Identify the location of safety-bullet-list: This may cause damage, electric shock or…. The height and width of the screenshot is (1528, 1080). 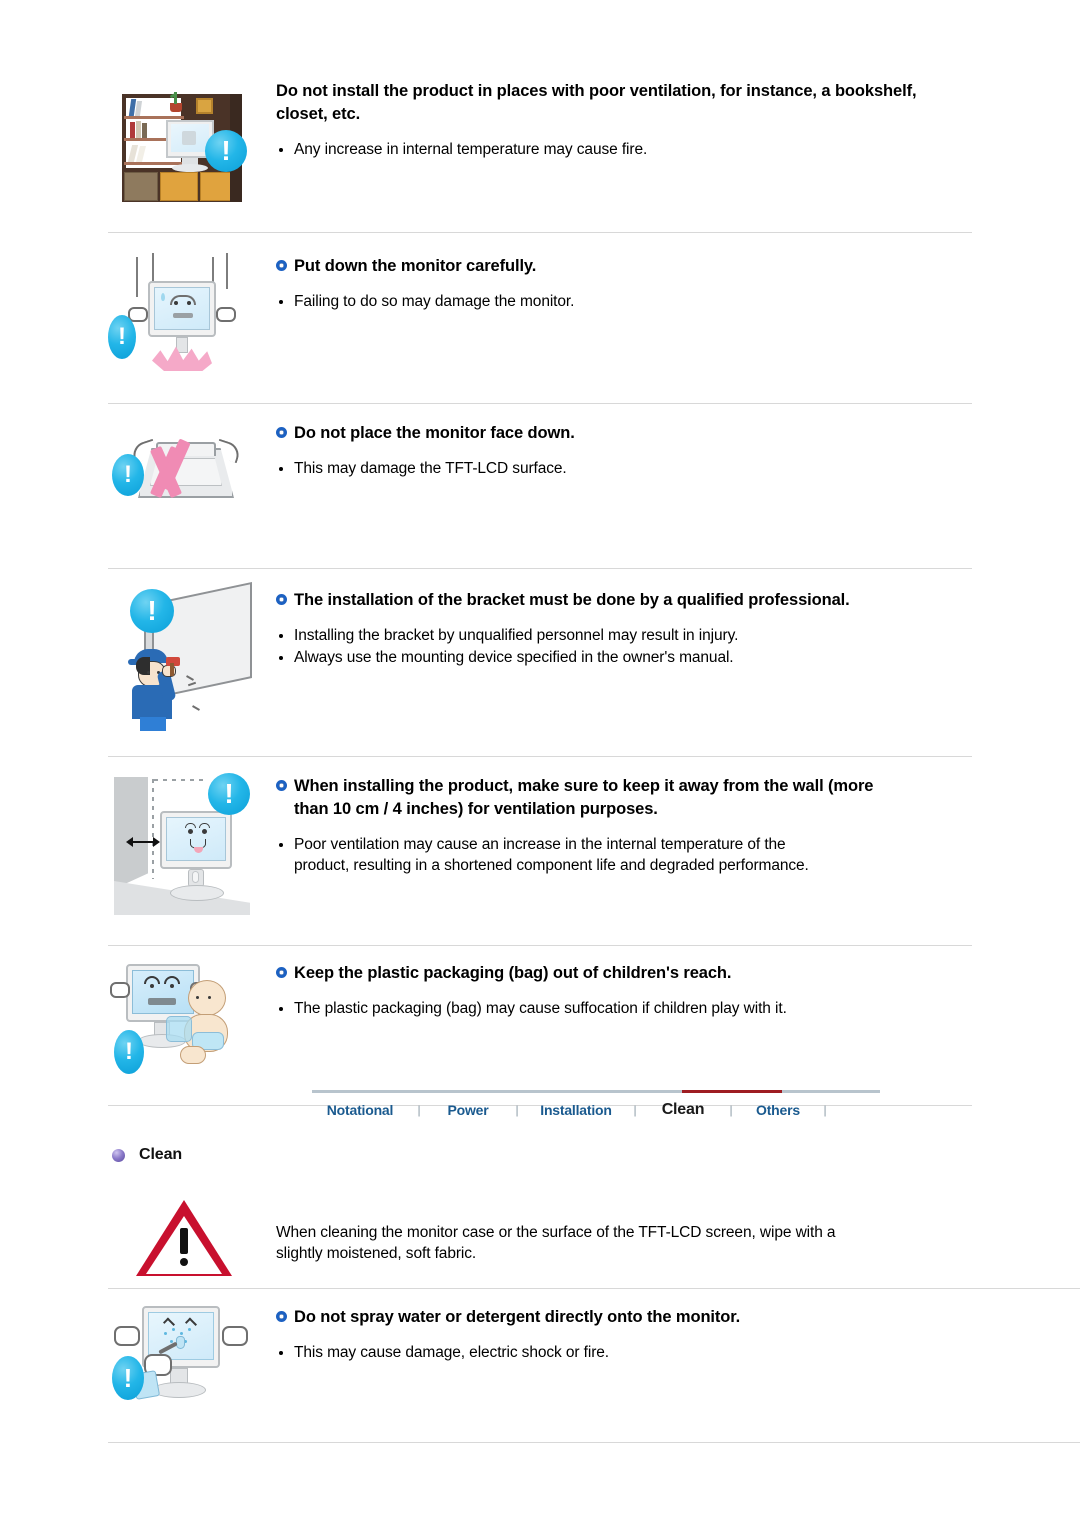
(624, 1352).